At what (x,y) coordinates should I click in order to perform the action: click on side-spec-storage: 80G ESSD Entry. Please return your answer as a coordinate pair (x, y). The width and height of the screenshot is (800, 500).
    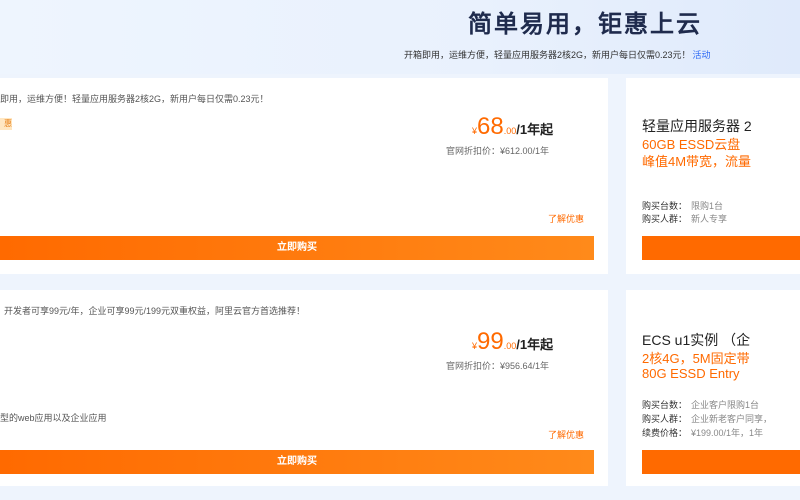
    Looking at the image, I should click on (691, 373).